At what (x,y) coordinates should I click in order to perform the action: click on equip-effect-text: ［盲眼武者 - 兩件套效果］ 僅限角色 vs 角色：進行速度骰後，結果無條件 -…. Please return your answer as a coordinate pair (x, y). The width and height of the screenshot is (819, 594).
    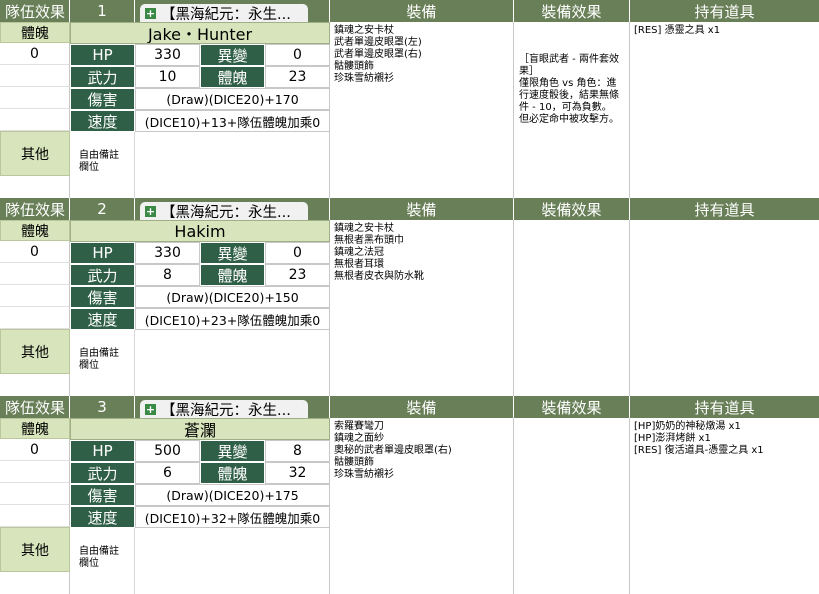
    Looking at the image, I should click on (572, 110).